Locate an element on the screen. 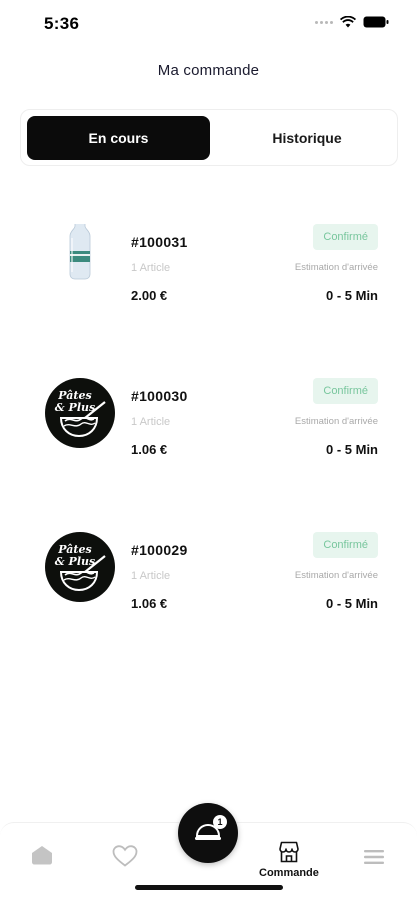  menu-icon is located at coordinates (374, 857).